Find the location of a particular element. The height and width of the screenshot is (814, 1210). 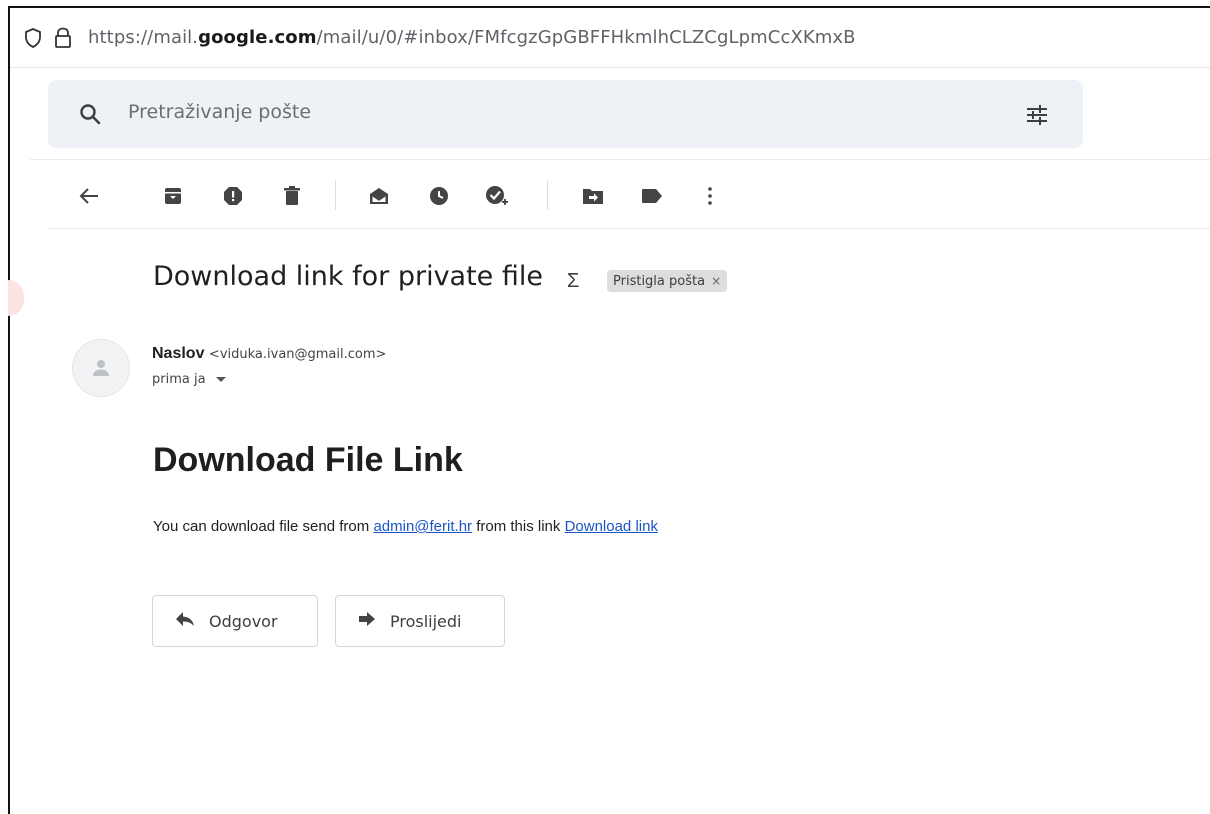

lock-icon is located at coordinates (63, 38).